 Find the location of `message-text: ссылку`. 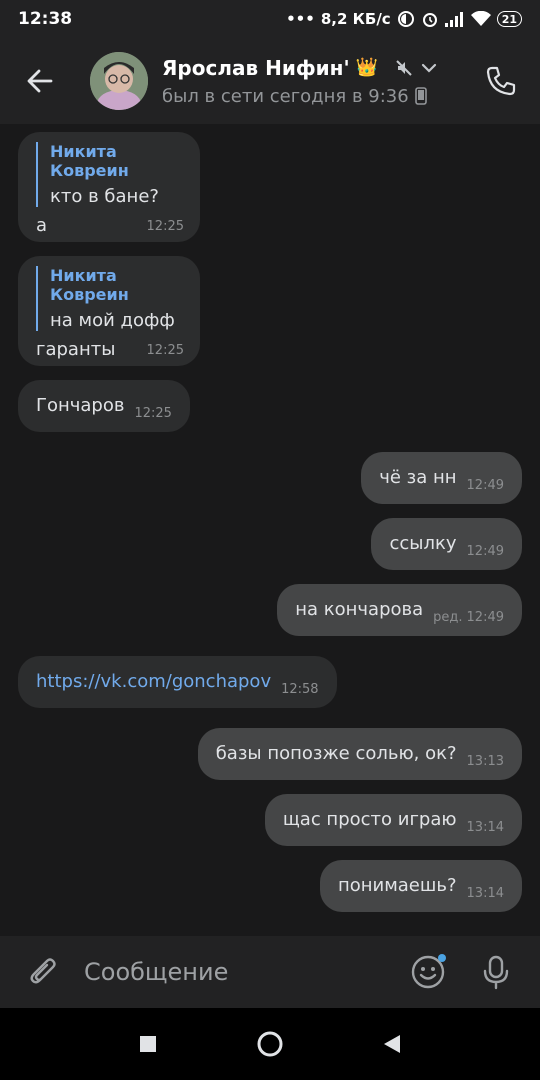

message-text: ссылку is located at coordinates (423, 543).